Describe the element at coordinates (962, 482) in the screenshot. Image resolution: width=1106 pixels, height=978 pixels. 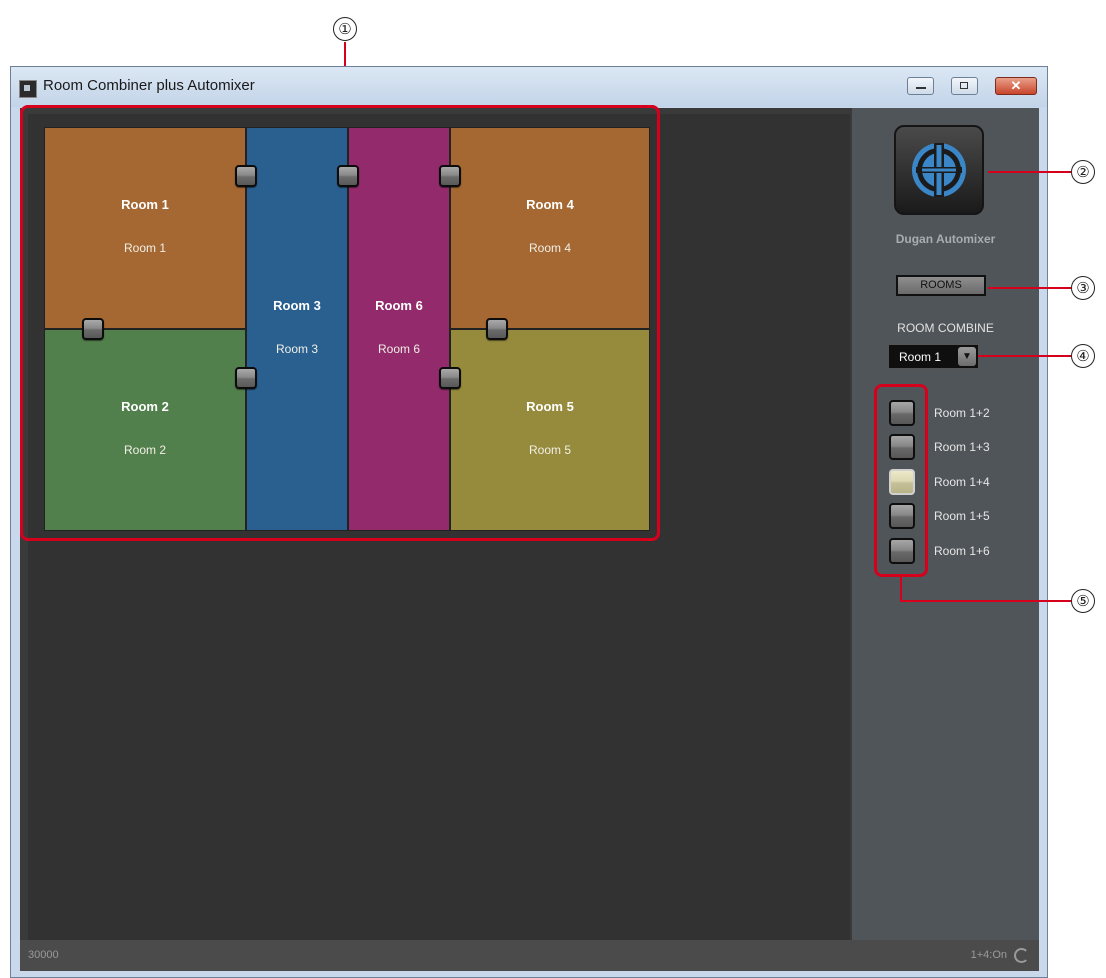
I see `combine-label: Room 1+4` at that location.